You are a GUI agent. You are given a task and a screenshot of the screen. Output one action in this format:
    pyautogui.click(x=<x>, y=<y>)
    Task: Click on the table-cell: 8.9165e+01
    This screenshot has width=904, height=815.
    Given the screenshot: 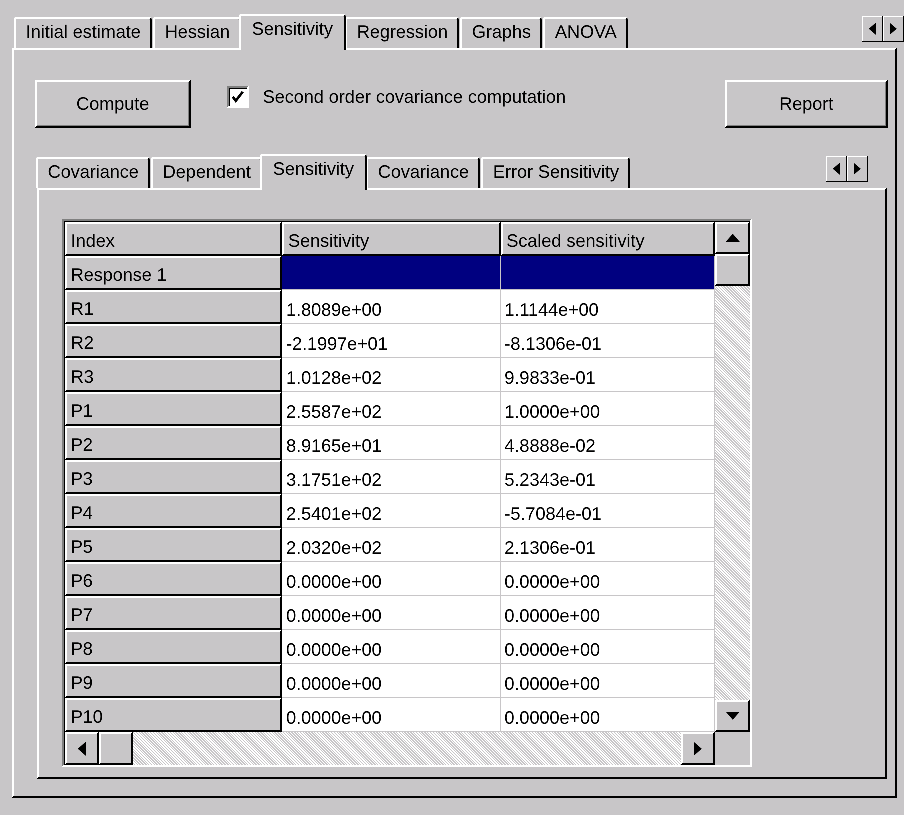 What is the action you would take?
    pyautogui.click(x=391, y=443)
    